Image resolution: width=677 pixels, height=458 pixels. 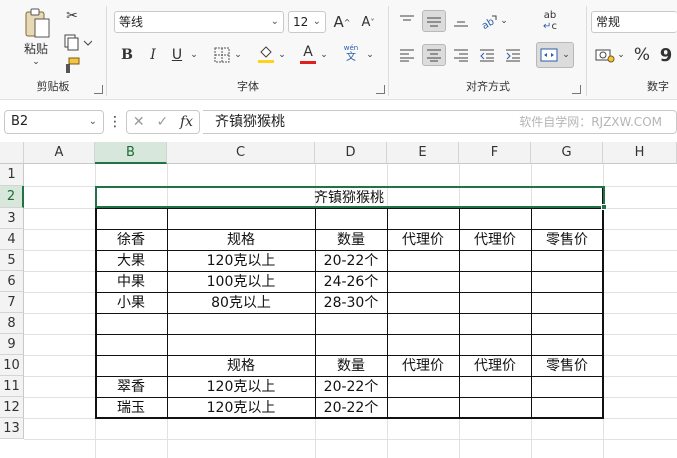 I want to click on column-header-a: A, so click(x=59, y=153).